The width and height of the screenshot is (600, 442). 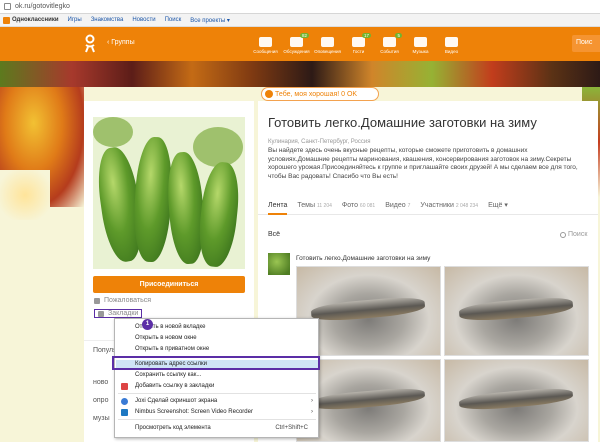 I want to click on popular-item: музы, so click(x=101, y=418).